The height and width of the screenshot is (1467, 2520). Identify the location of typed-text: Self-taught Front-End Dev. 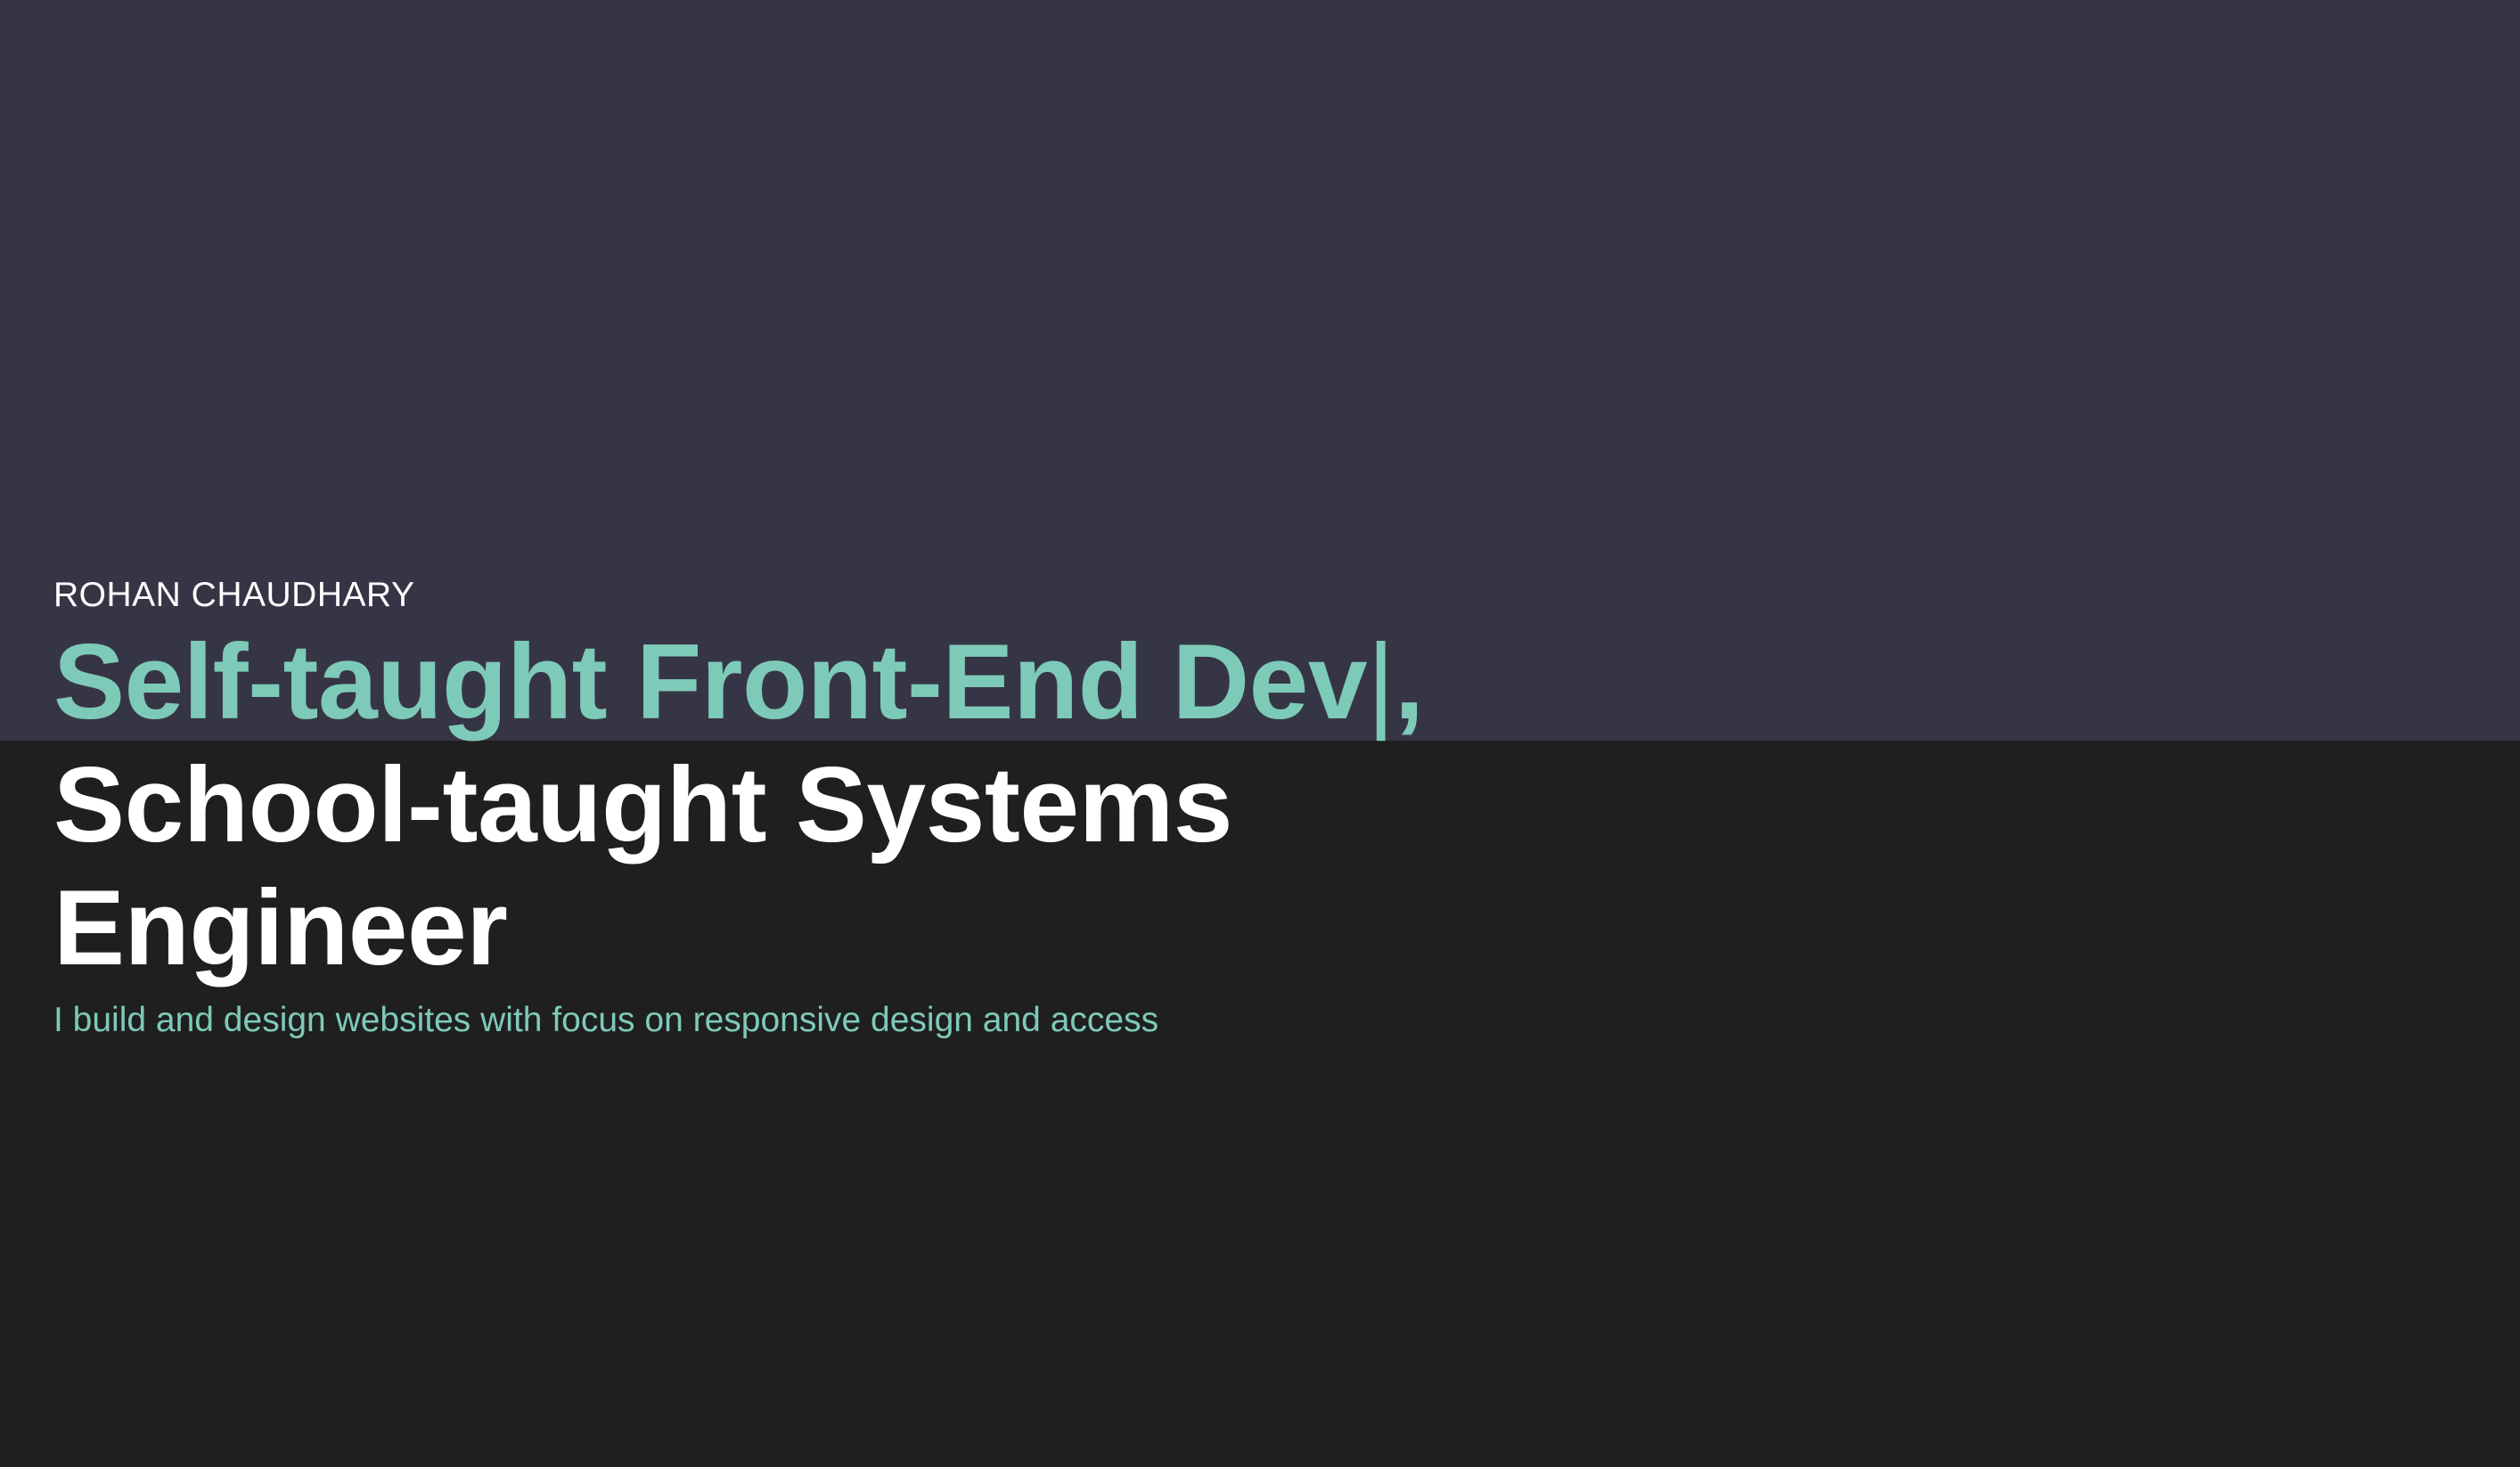
(710, 682).